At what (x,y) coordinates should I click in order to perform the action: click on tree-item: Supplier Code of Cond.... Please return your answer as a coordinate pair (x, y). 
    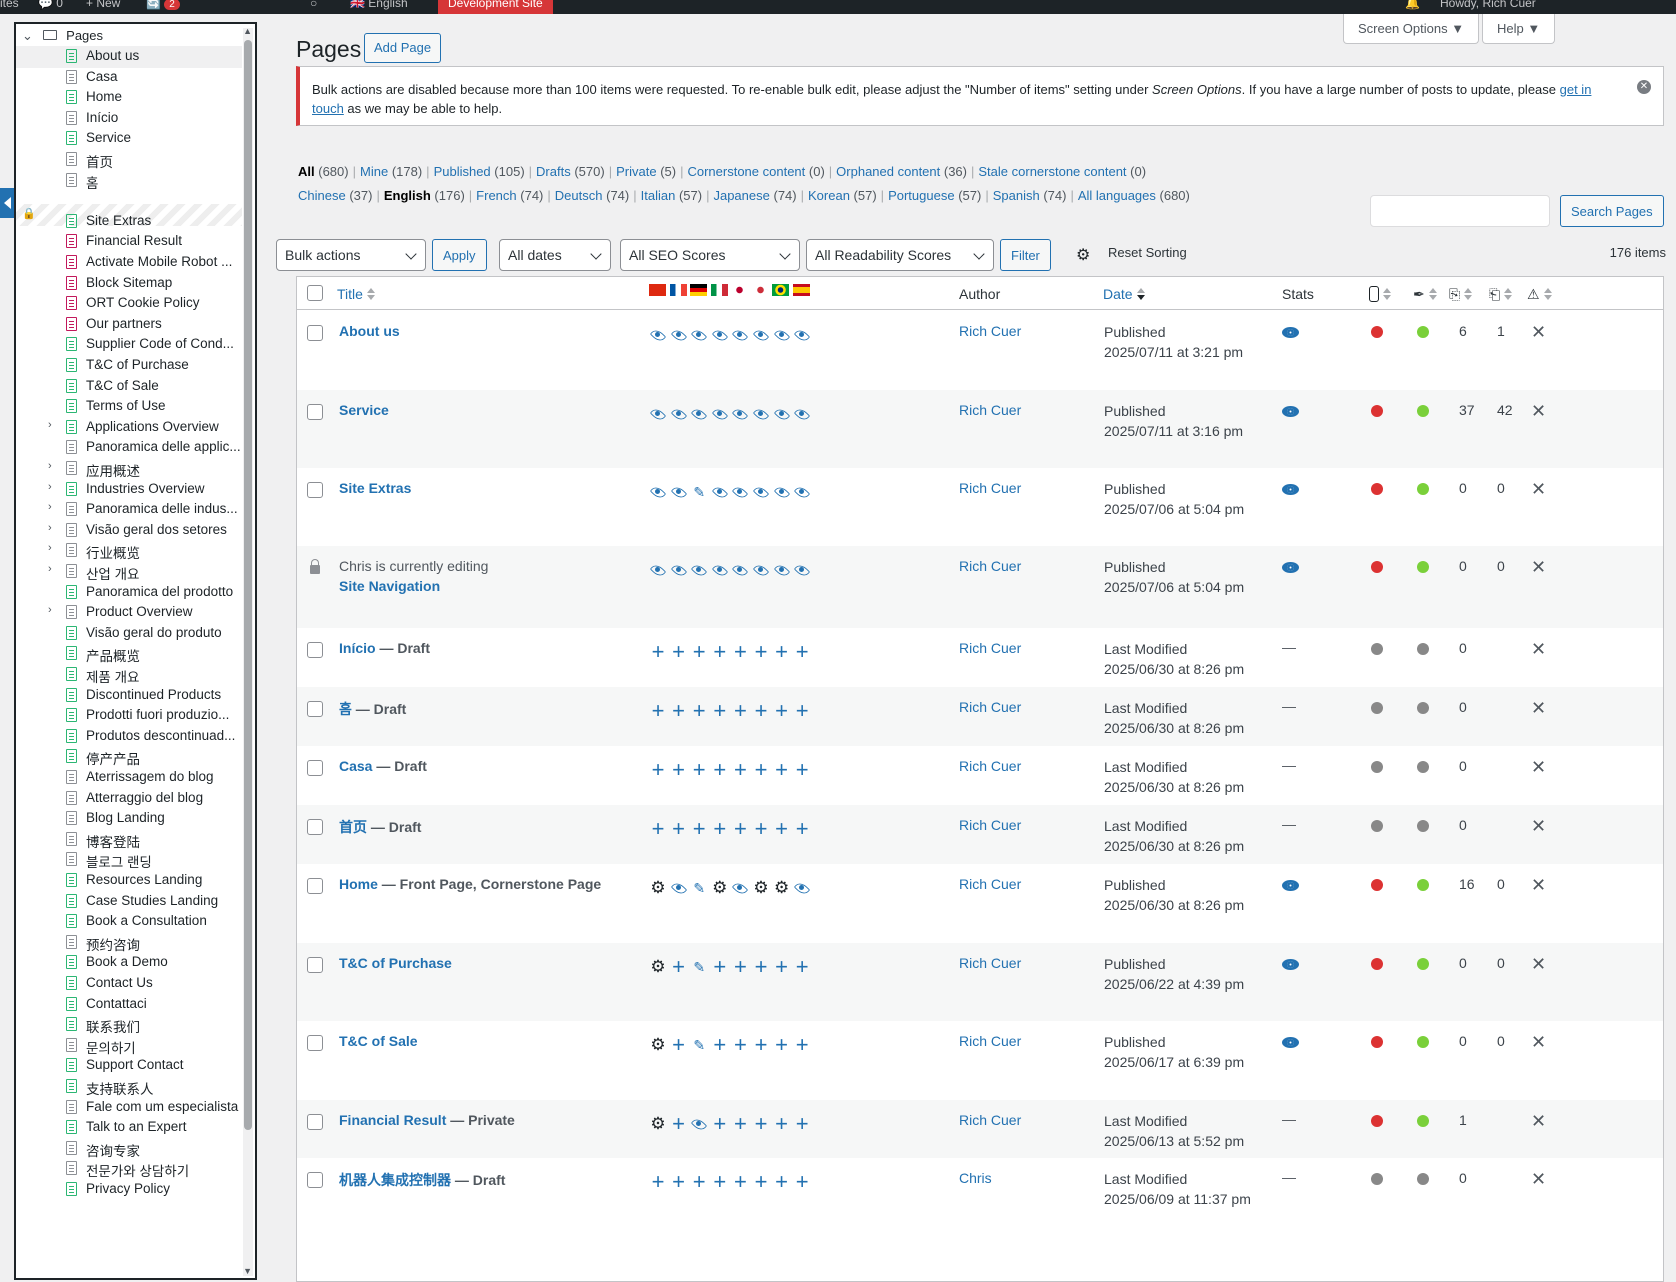
    Looking at the image, I should click on (129, 345).